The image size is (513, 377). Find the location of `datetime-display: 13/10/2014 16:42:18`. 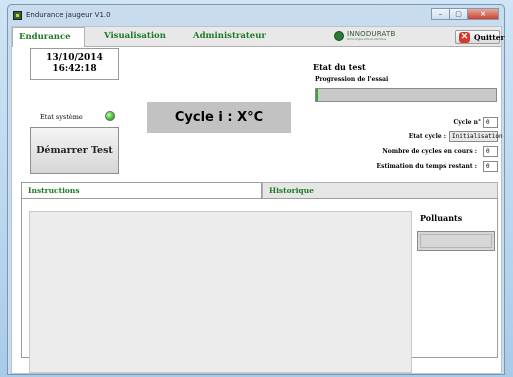

datetime-display: 13/10/2014 16:42:18 is located at coordinates (74, 64).